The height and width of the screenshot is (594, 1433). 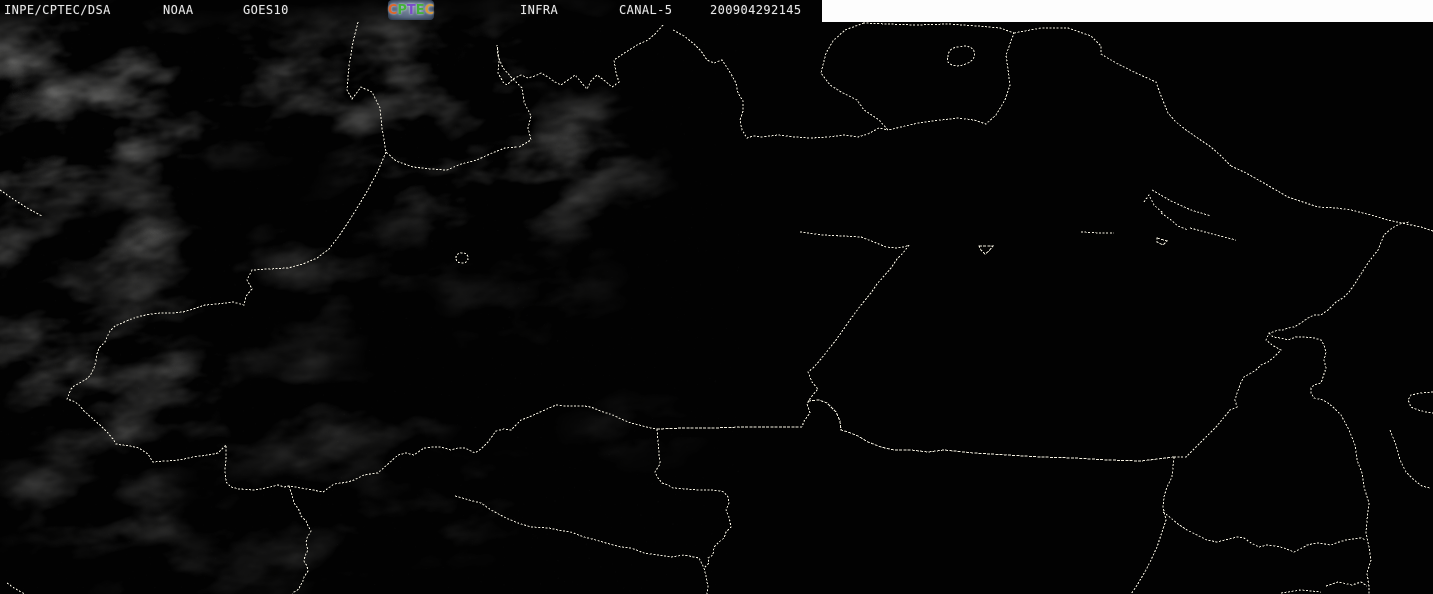 What do you see at coordinates (57, 10) in the screenshot?
I see `agency-label: INPE/CPTEC/DSA` at bounding box center [57, 10].